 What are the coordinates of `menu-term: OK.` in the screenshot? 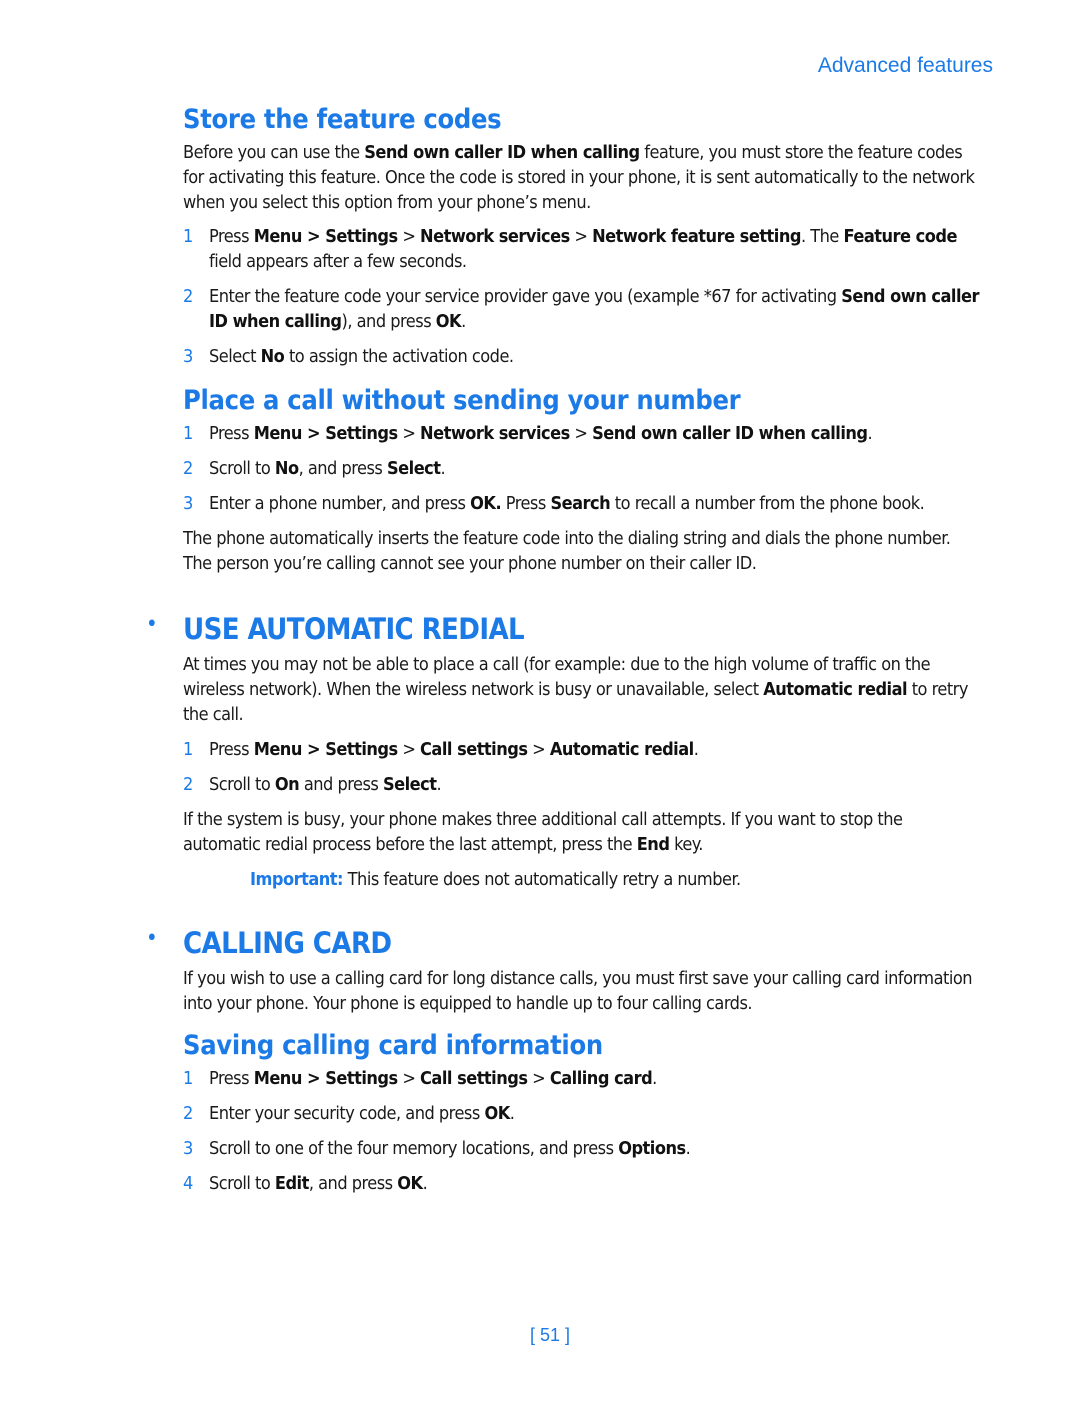 It's located at (486, 503).